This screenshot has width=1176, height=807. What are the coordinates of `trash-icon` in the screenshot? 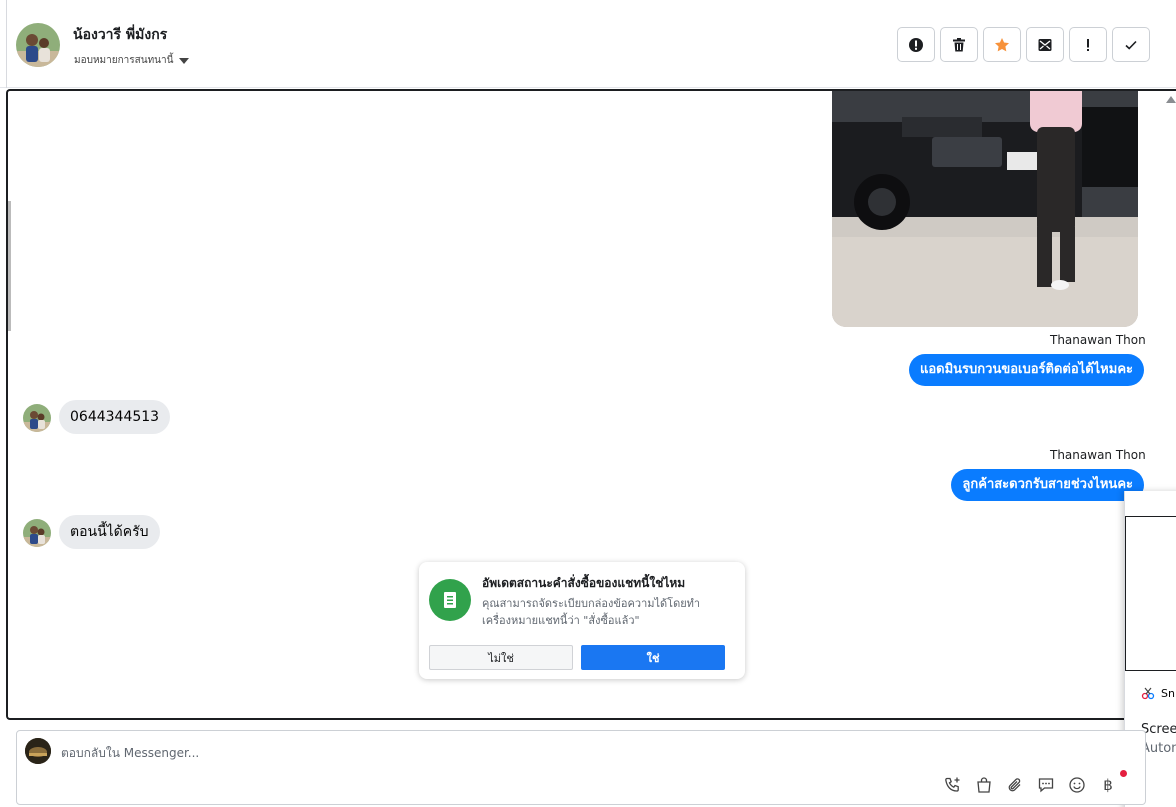 It's located at (959, 44).